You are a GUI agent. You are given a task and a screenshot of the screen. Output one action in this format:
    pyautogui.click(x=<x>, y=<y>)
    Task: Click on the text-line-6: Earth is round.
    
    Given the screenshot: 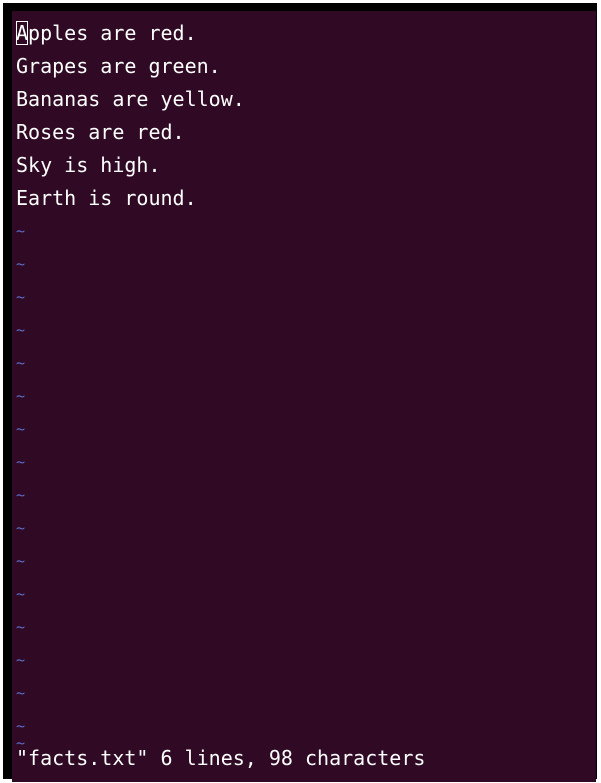 What is the action you would take?
    pyautogui.click(x=106, y=198)
    